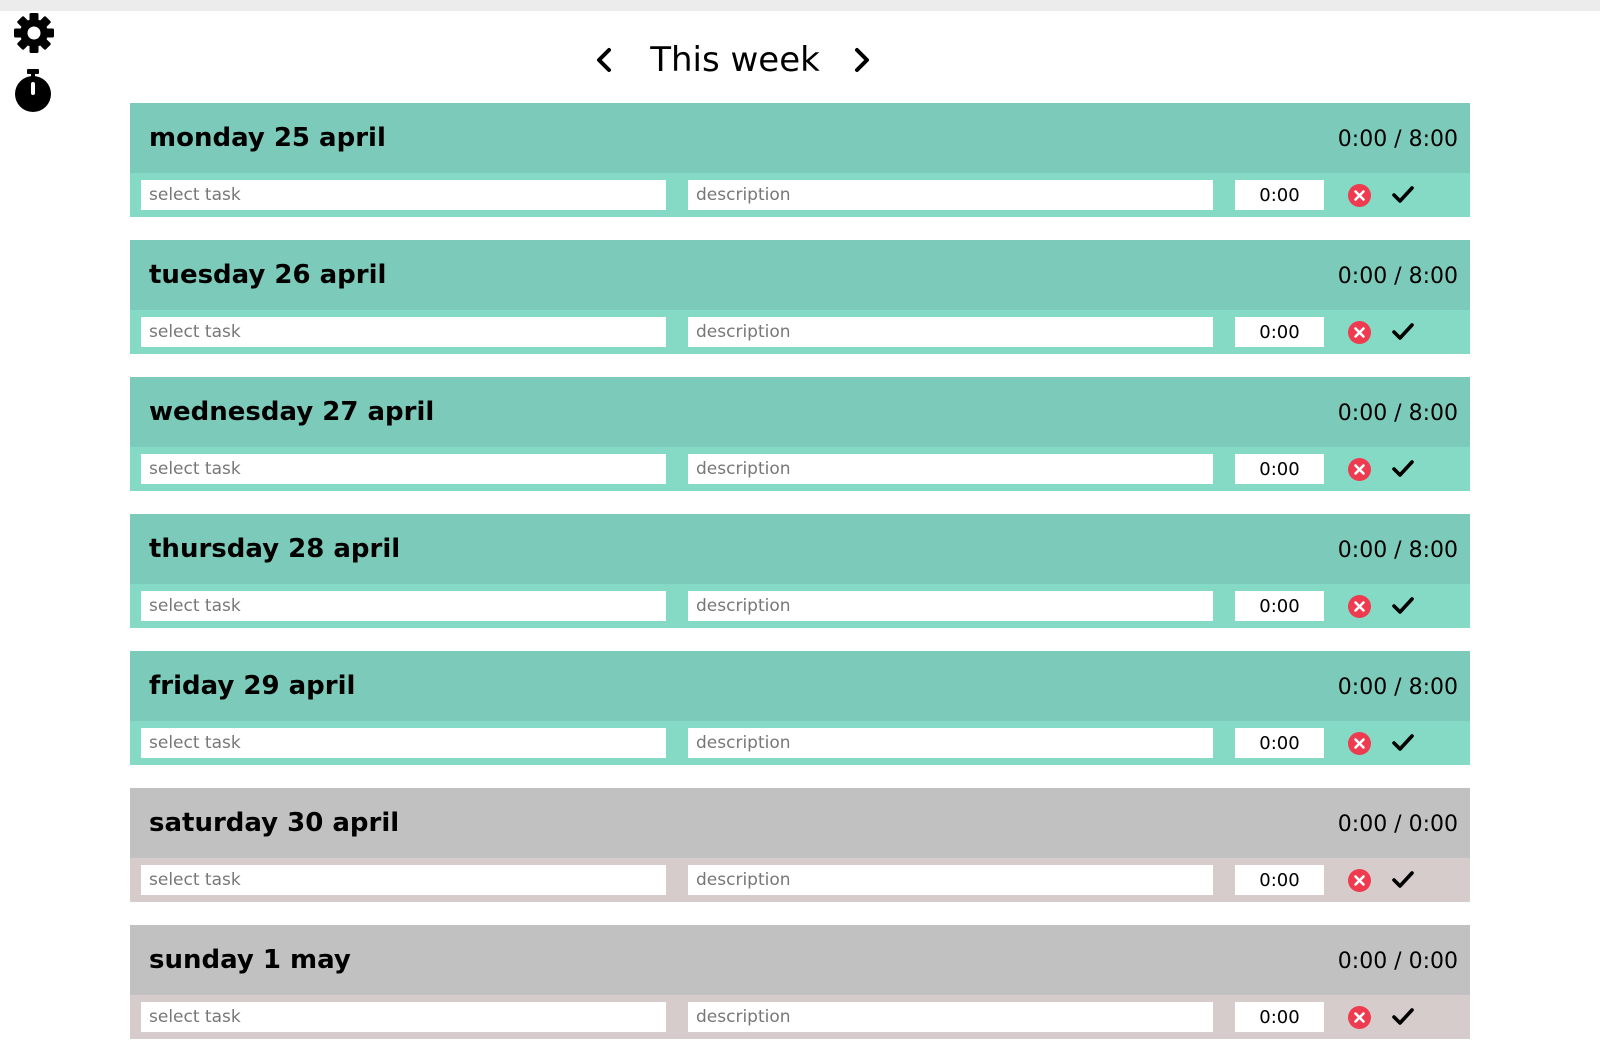 This screenshot has height=1062, width=1600. What do you see at coordinates (34, 33) in the screenshot?
I see `gear-icon` at bounding box center [34, 33].